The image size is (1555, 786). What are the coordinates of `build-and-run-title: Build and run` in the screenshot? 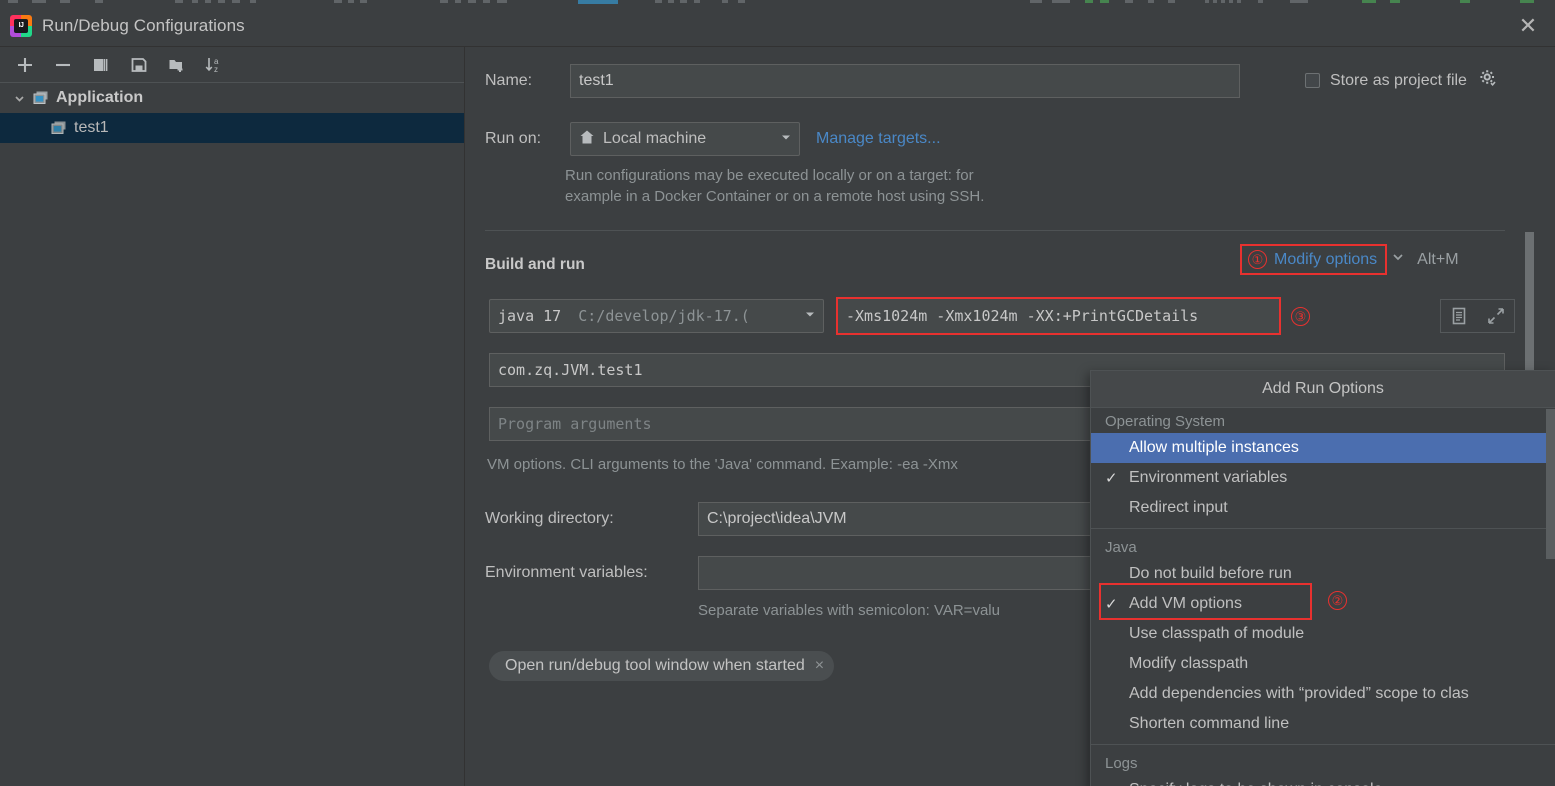 It's located at (535, 264).